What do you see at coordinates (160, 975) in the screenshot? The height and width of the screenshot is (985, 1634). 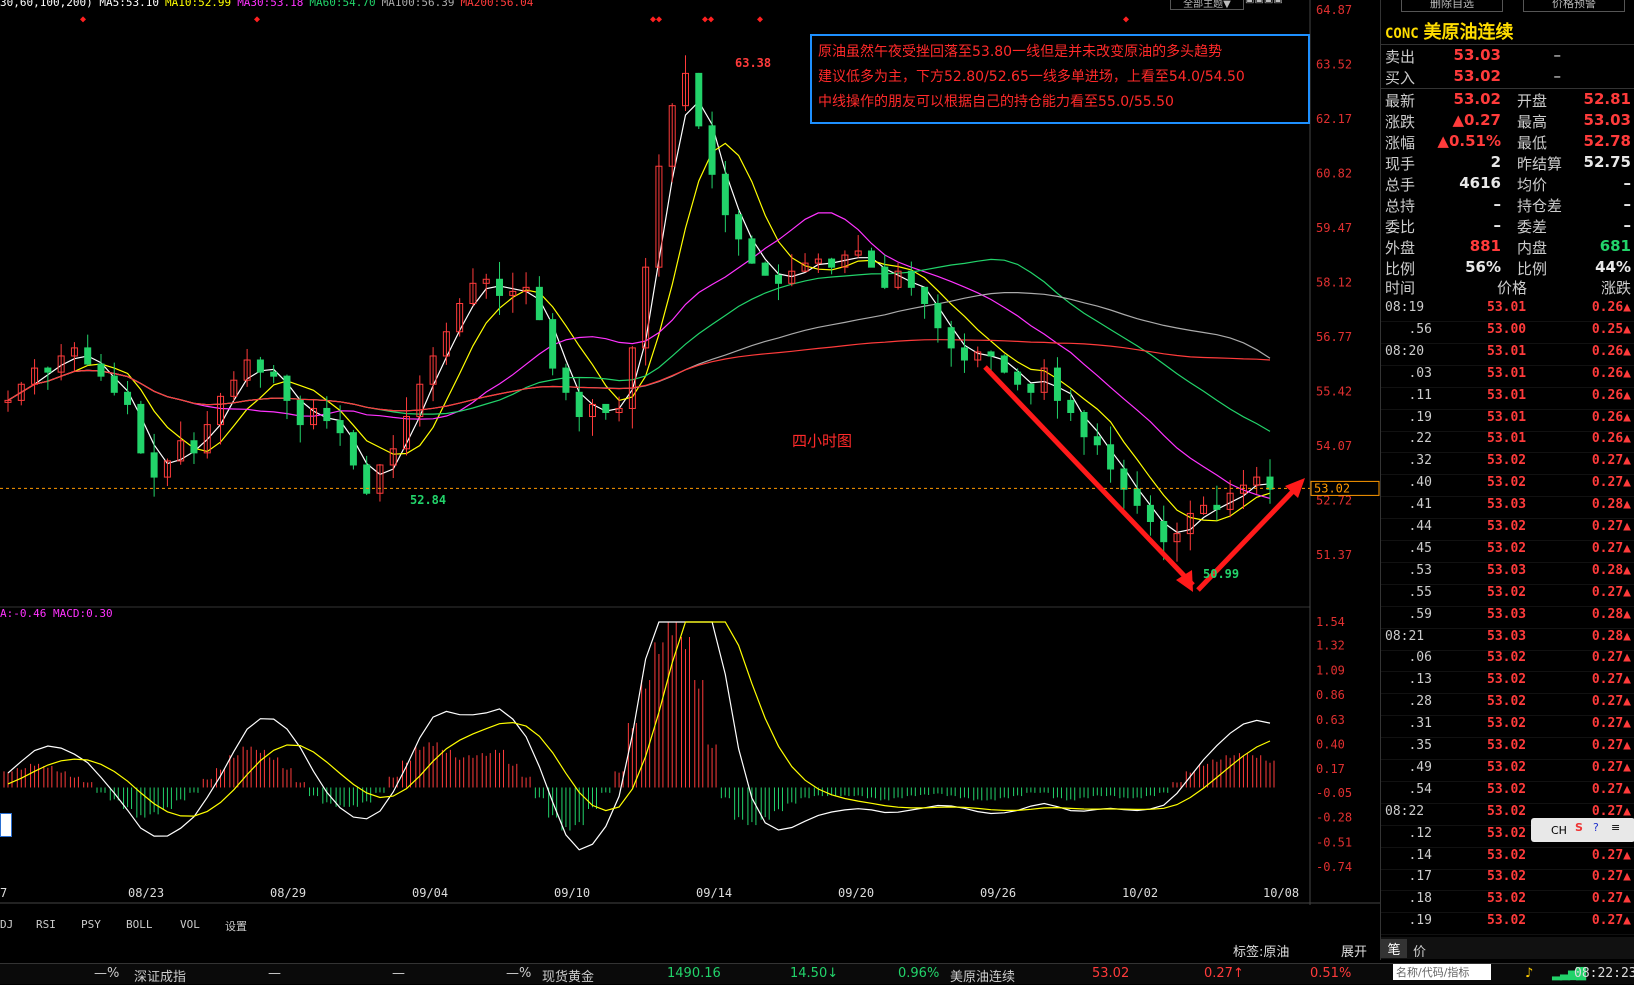 I see `ticker-szse: 深证成指` at bounding box center [160, 975].